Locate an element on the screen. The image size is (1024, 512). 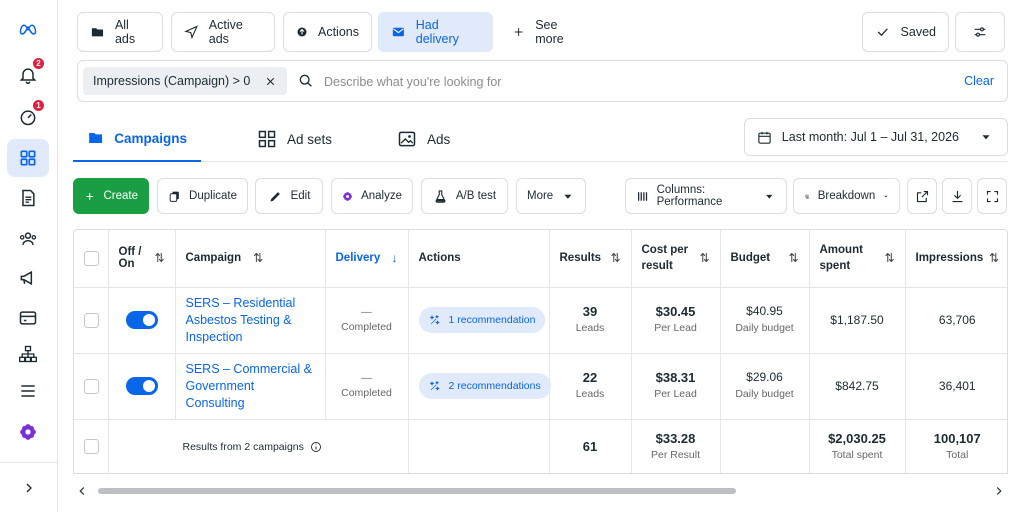
close-icon is located at coordinates (270, 81).